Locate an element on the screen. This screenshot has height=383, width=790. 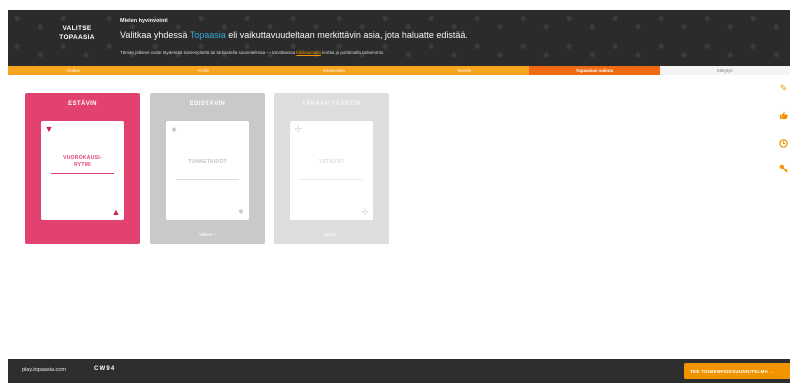
card-tanaan-tarkein: TÄNÄÄN TÄRKEIN ✢ YSTÄVÄT ✢ Valitse + is located at coordinates (331, 168).